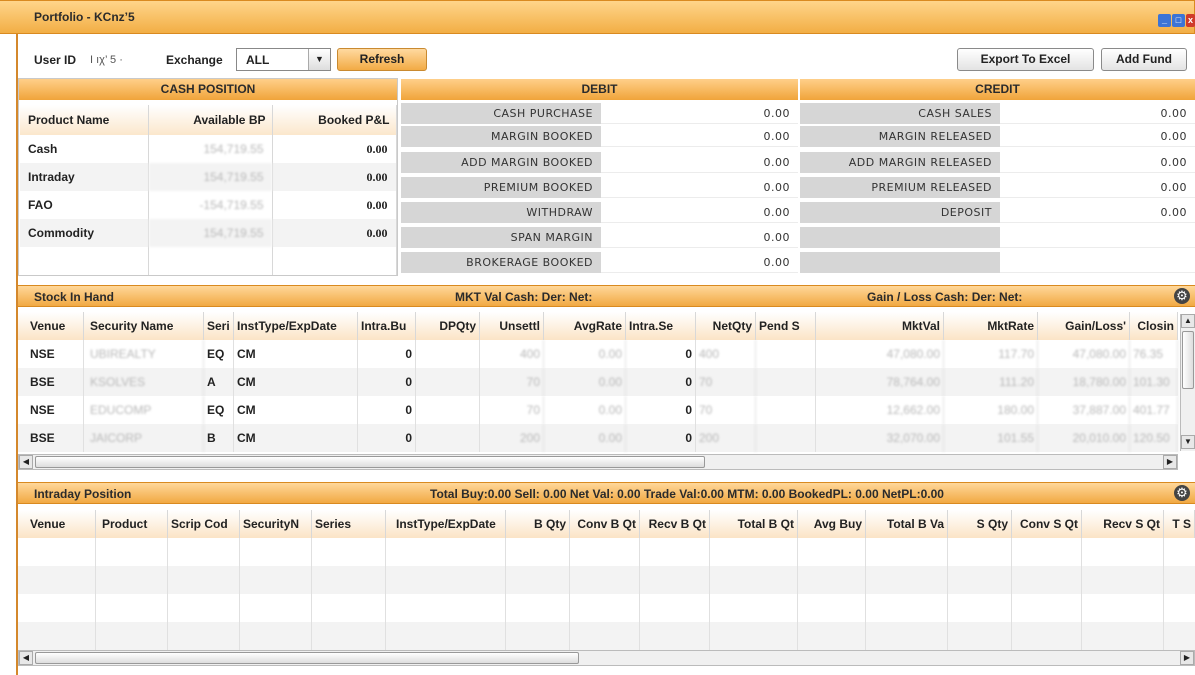  What do you see at coordinates (208, 261) in the screenshot?
I see `table-row` at bounding box center [208, 261].